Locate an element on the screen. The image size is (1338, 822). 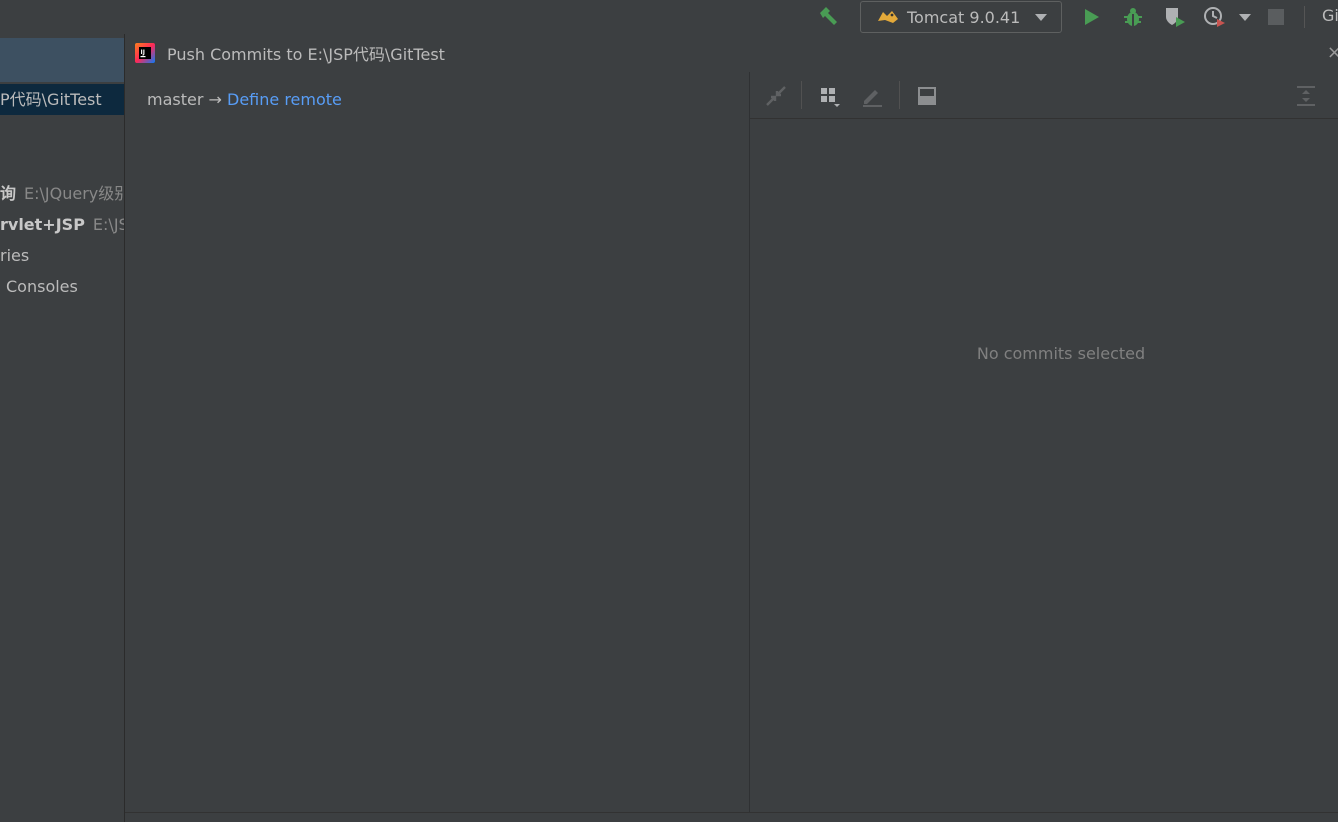
tree-row-name: rvlet+JSP is located at coordinates (42, 224).